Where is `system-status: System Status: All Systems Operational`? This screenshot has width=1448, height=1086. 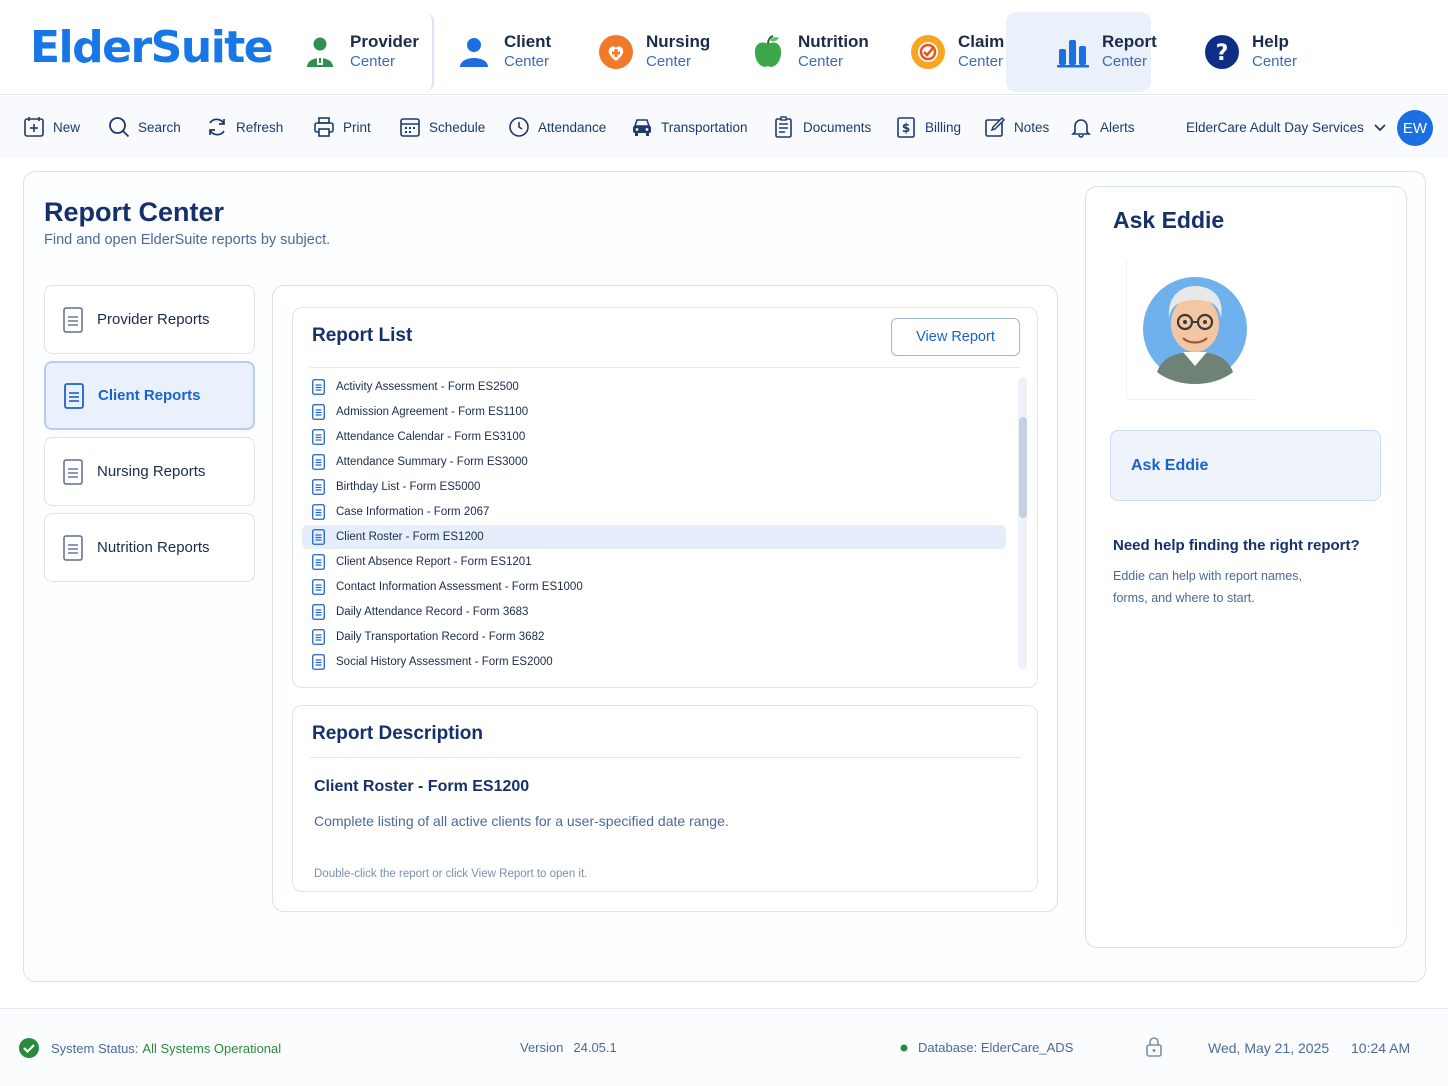
system-status: System Status: All Systems Operational is located at coordinates (149, 1048).